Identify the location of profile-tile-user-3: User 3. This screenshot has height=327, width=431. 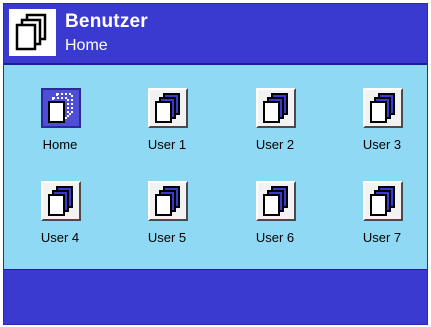
(382, 125).